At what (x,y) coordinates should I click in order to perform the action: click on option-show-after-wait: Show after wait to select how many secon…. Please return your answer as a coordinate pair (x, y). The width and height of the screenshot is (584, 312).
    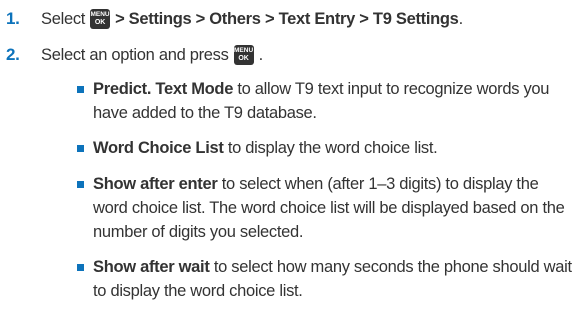
    Looking at the image, I should click on (327, 279).